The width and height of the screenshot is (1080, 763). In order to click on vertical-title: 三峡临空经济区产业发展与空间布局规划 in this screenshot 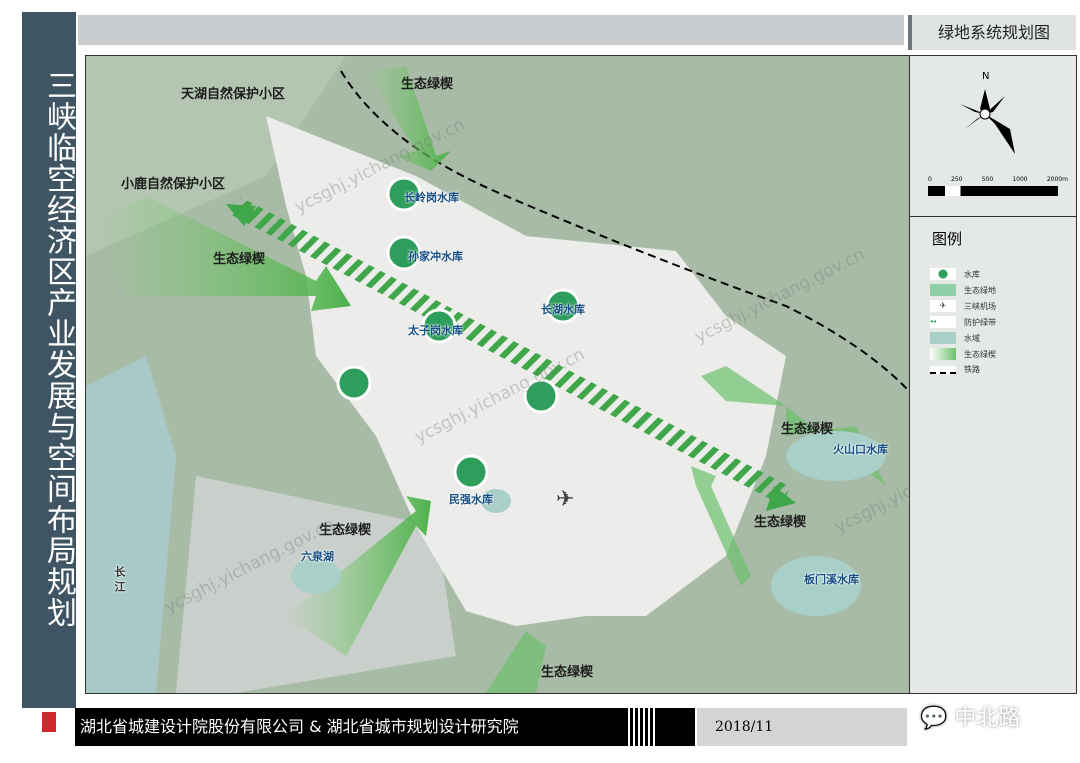, I will do `click(58, 349)`.